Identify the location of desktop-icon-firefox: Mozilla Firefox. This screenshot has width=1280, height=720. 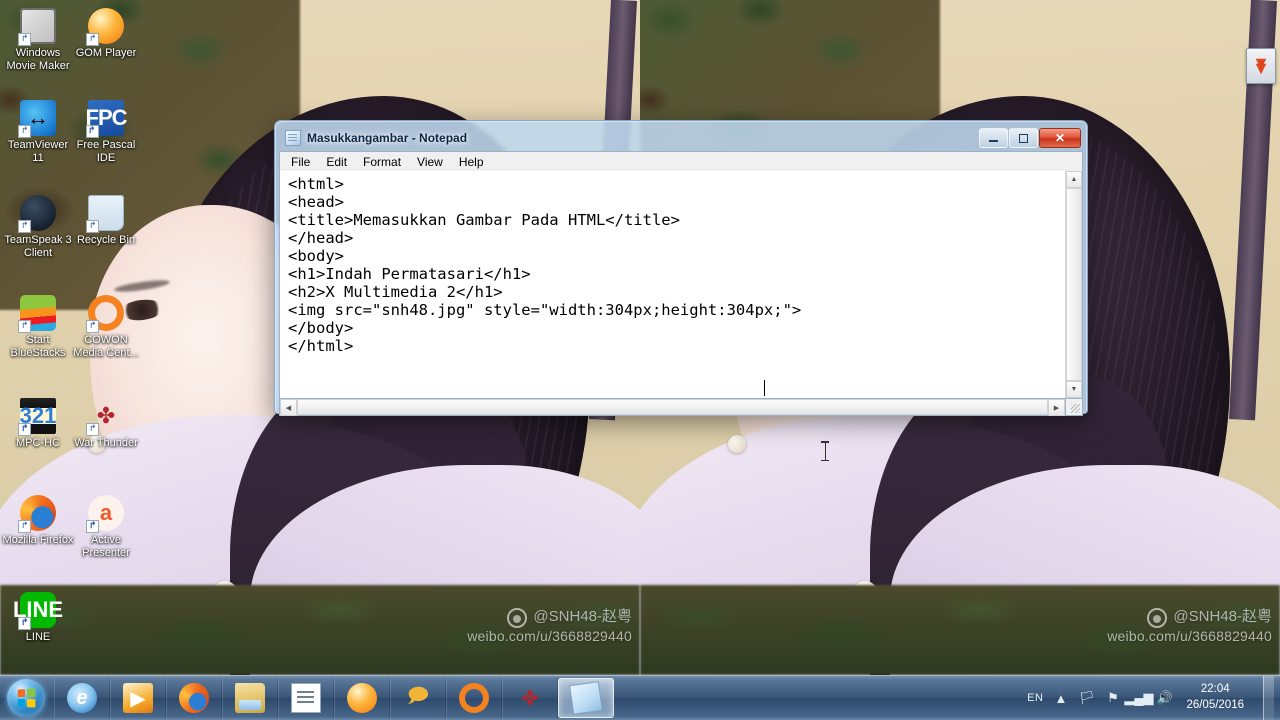
(38, 521).